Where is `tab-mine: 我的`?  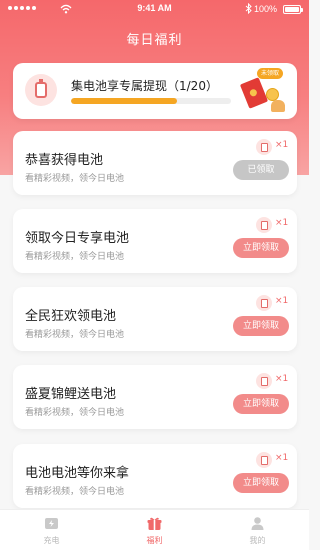 tab-mine: 我的 is located at coordinates (257, 530).